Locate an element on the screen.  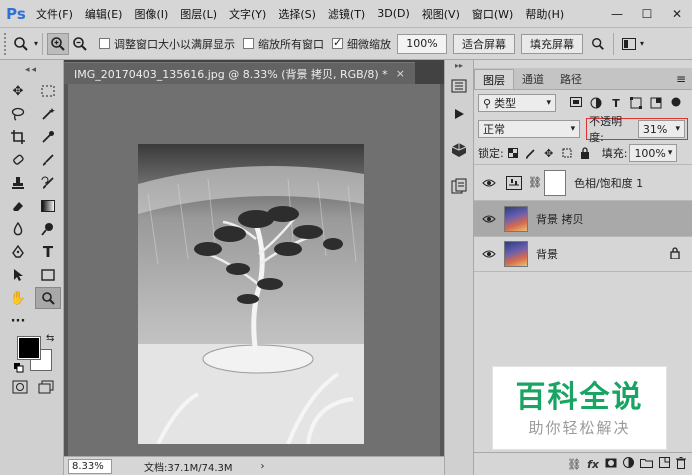
move-tool-icon: ✥ is located at coordinates (18, 91).